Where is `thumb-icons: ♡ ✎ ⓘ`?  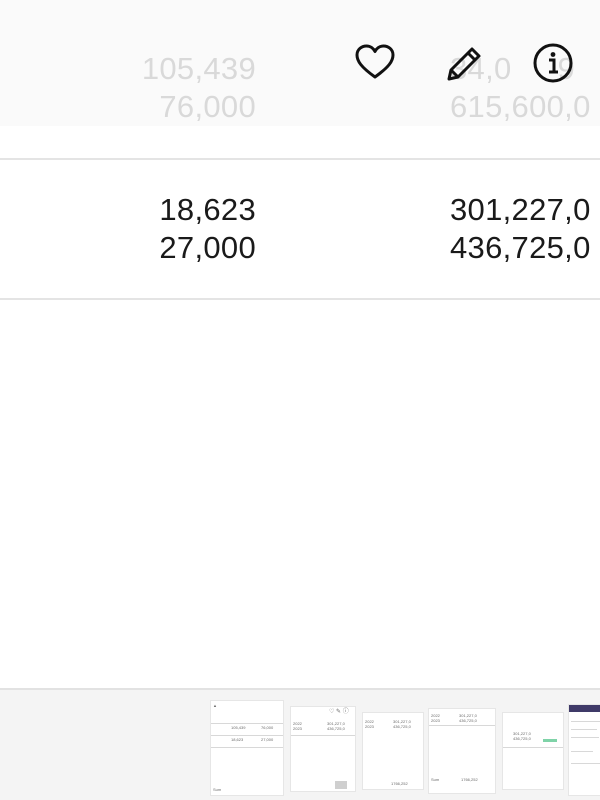 thumb-icons: ♡ ✎ ⓘ is located at coordinates (339, 712).